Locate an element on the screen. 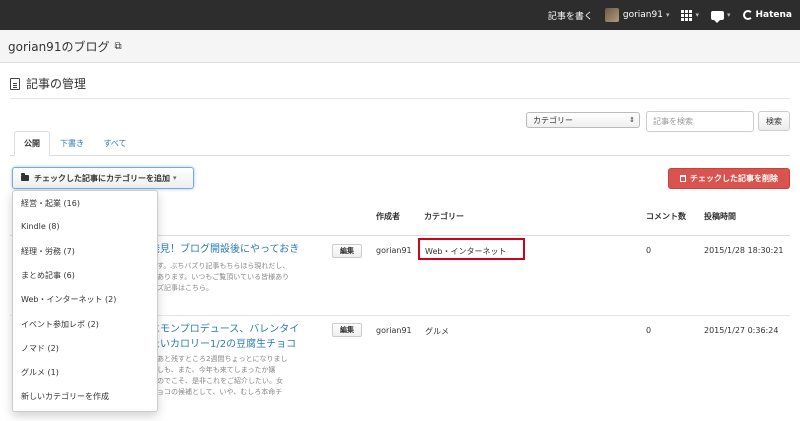 This screenshot has height=421, width=800. dropdown-item-category: Web・インターネット (2) is located at coordinates (68, 299).